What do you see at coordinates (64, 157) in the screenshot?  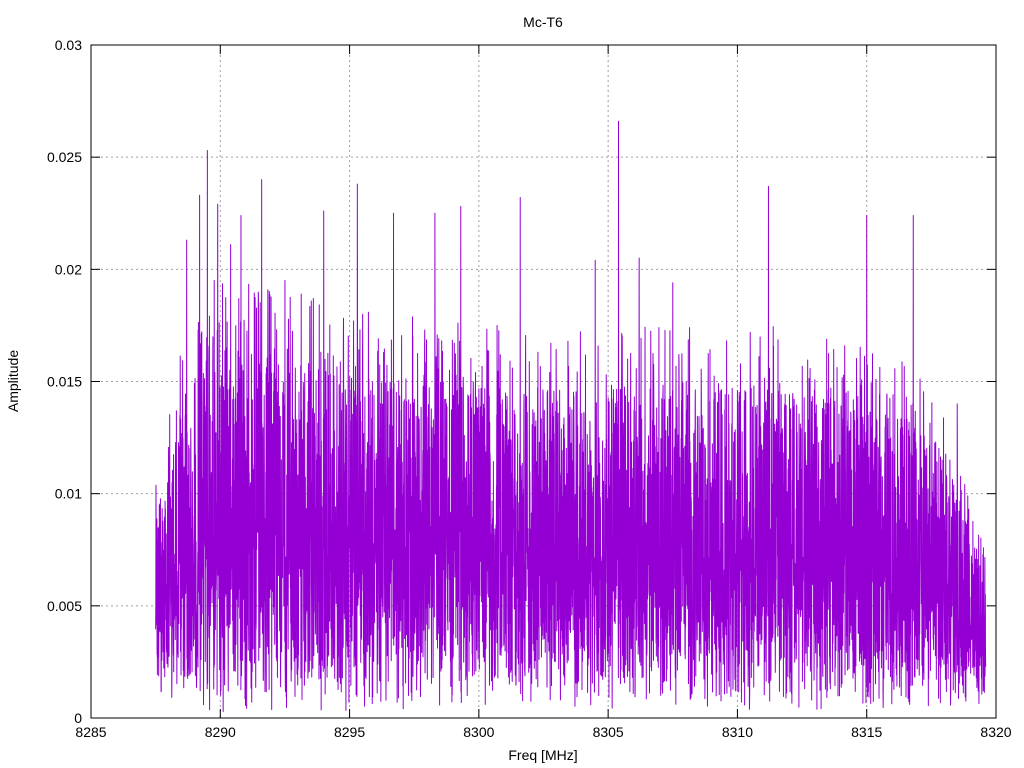 I see `y-tick-label: 0.025` at bounding box center [64, 157].